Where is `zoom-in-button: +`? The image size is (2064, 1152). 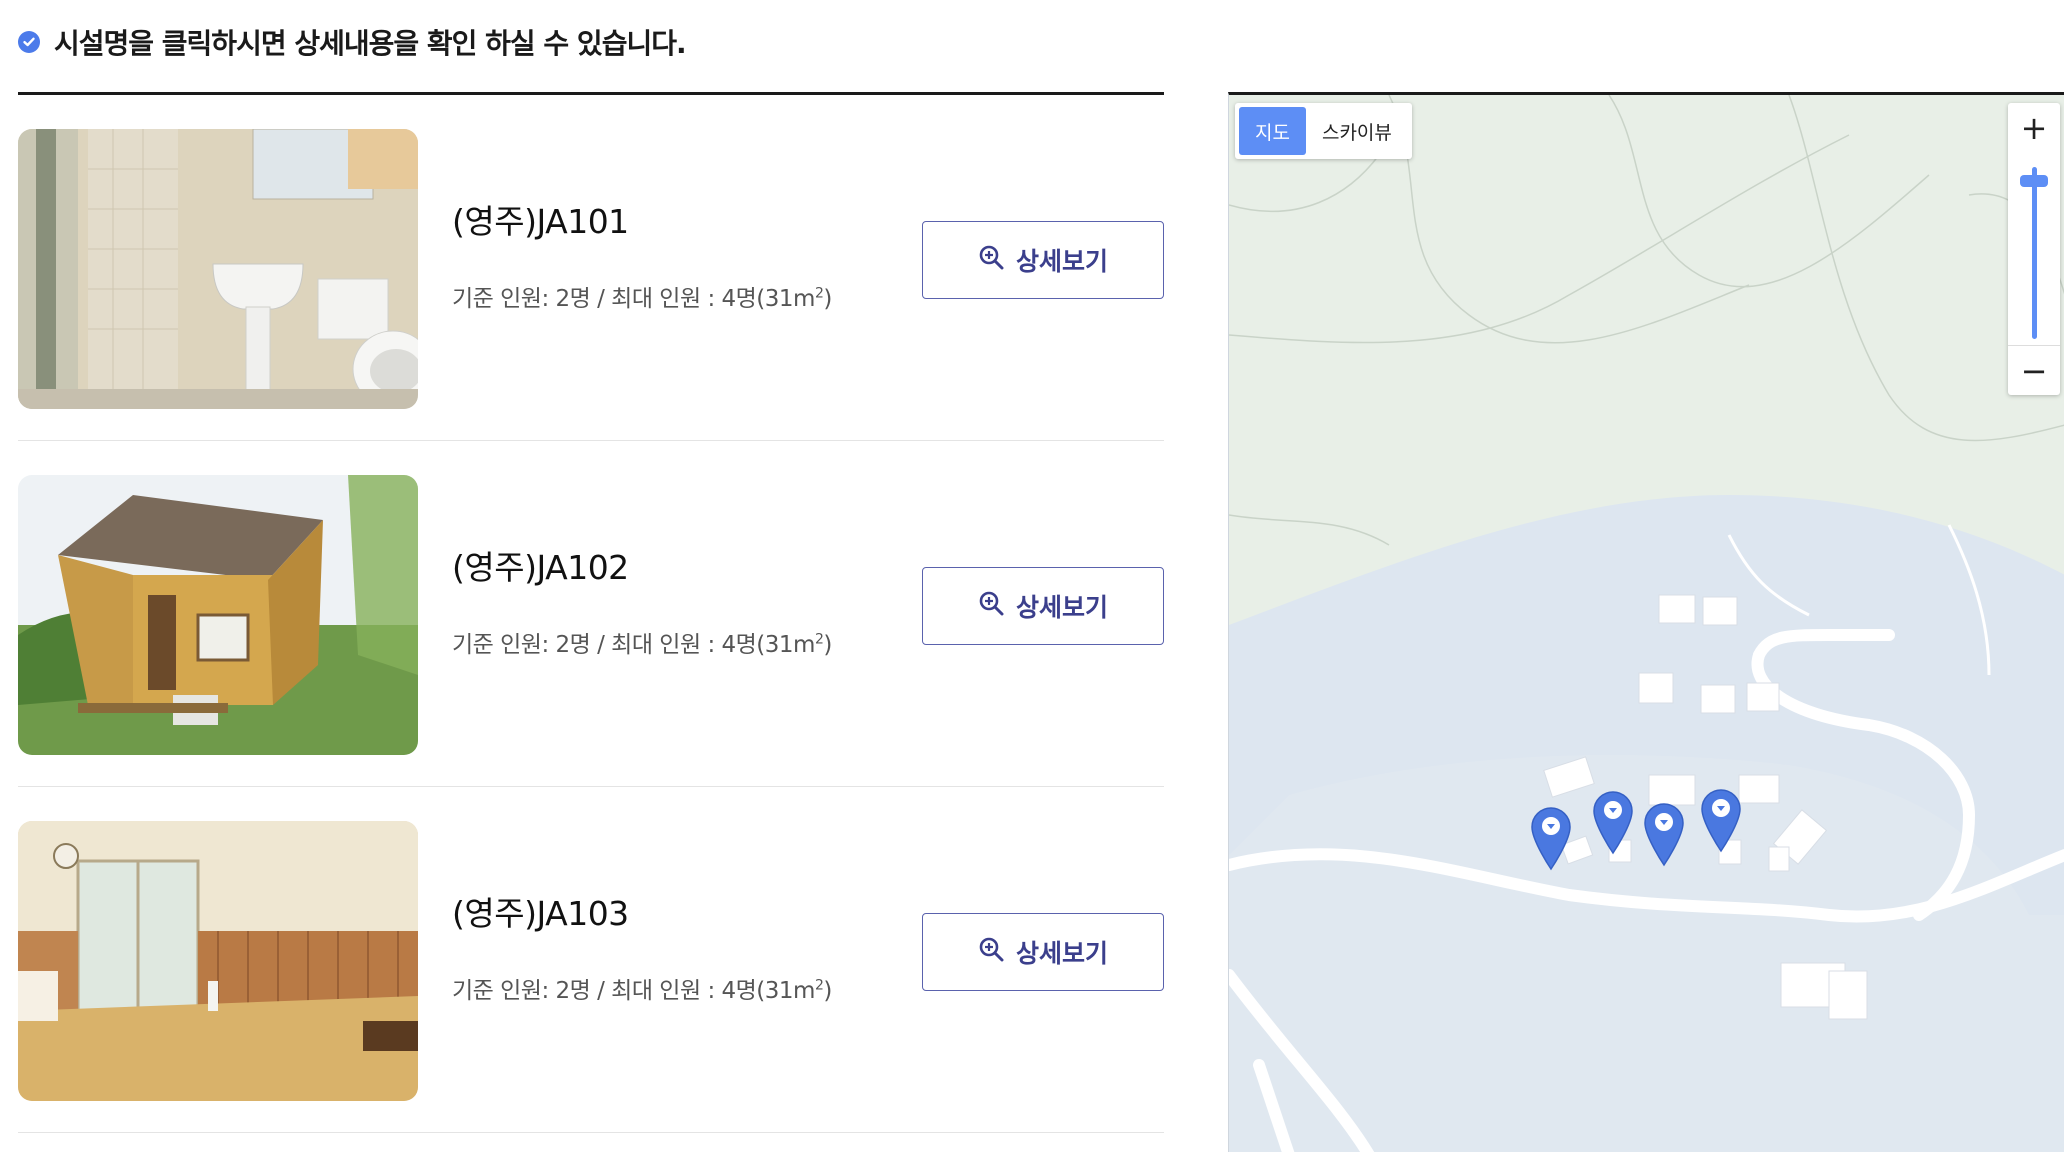 zoom-in-button: + is located at coordinates (2034, 128).